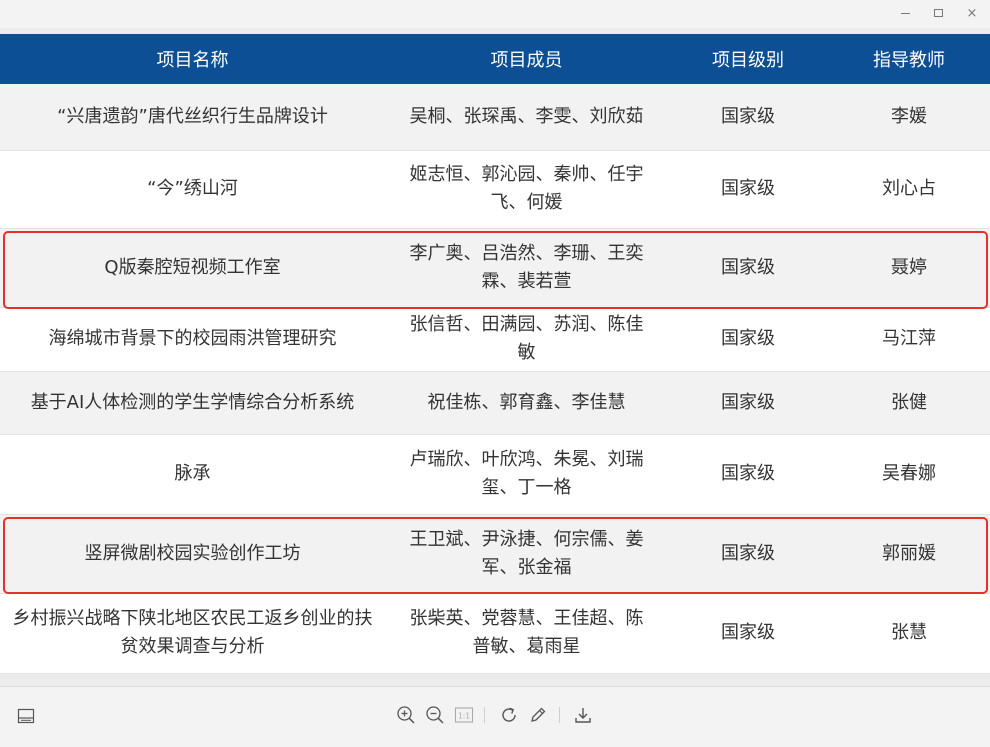 The width and height of the screenshot is (990, 747). What do you see at coordinates (406, 715) in the screenshot?
I see `zoom-in-icon` at bounding box center [406, 715].